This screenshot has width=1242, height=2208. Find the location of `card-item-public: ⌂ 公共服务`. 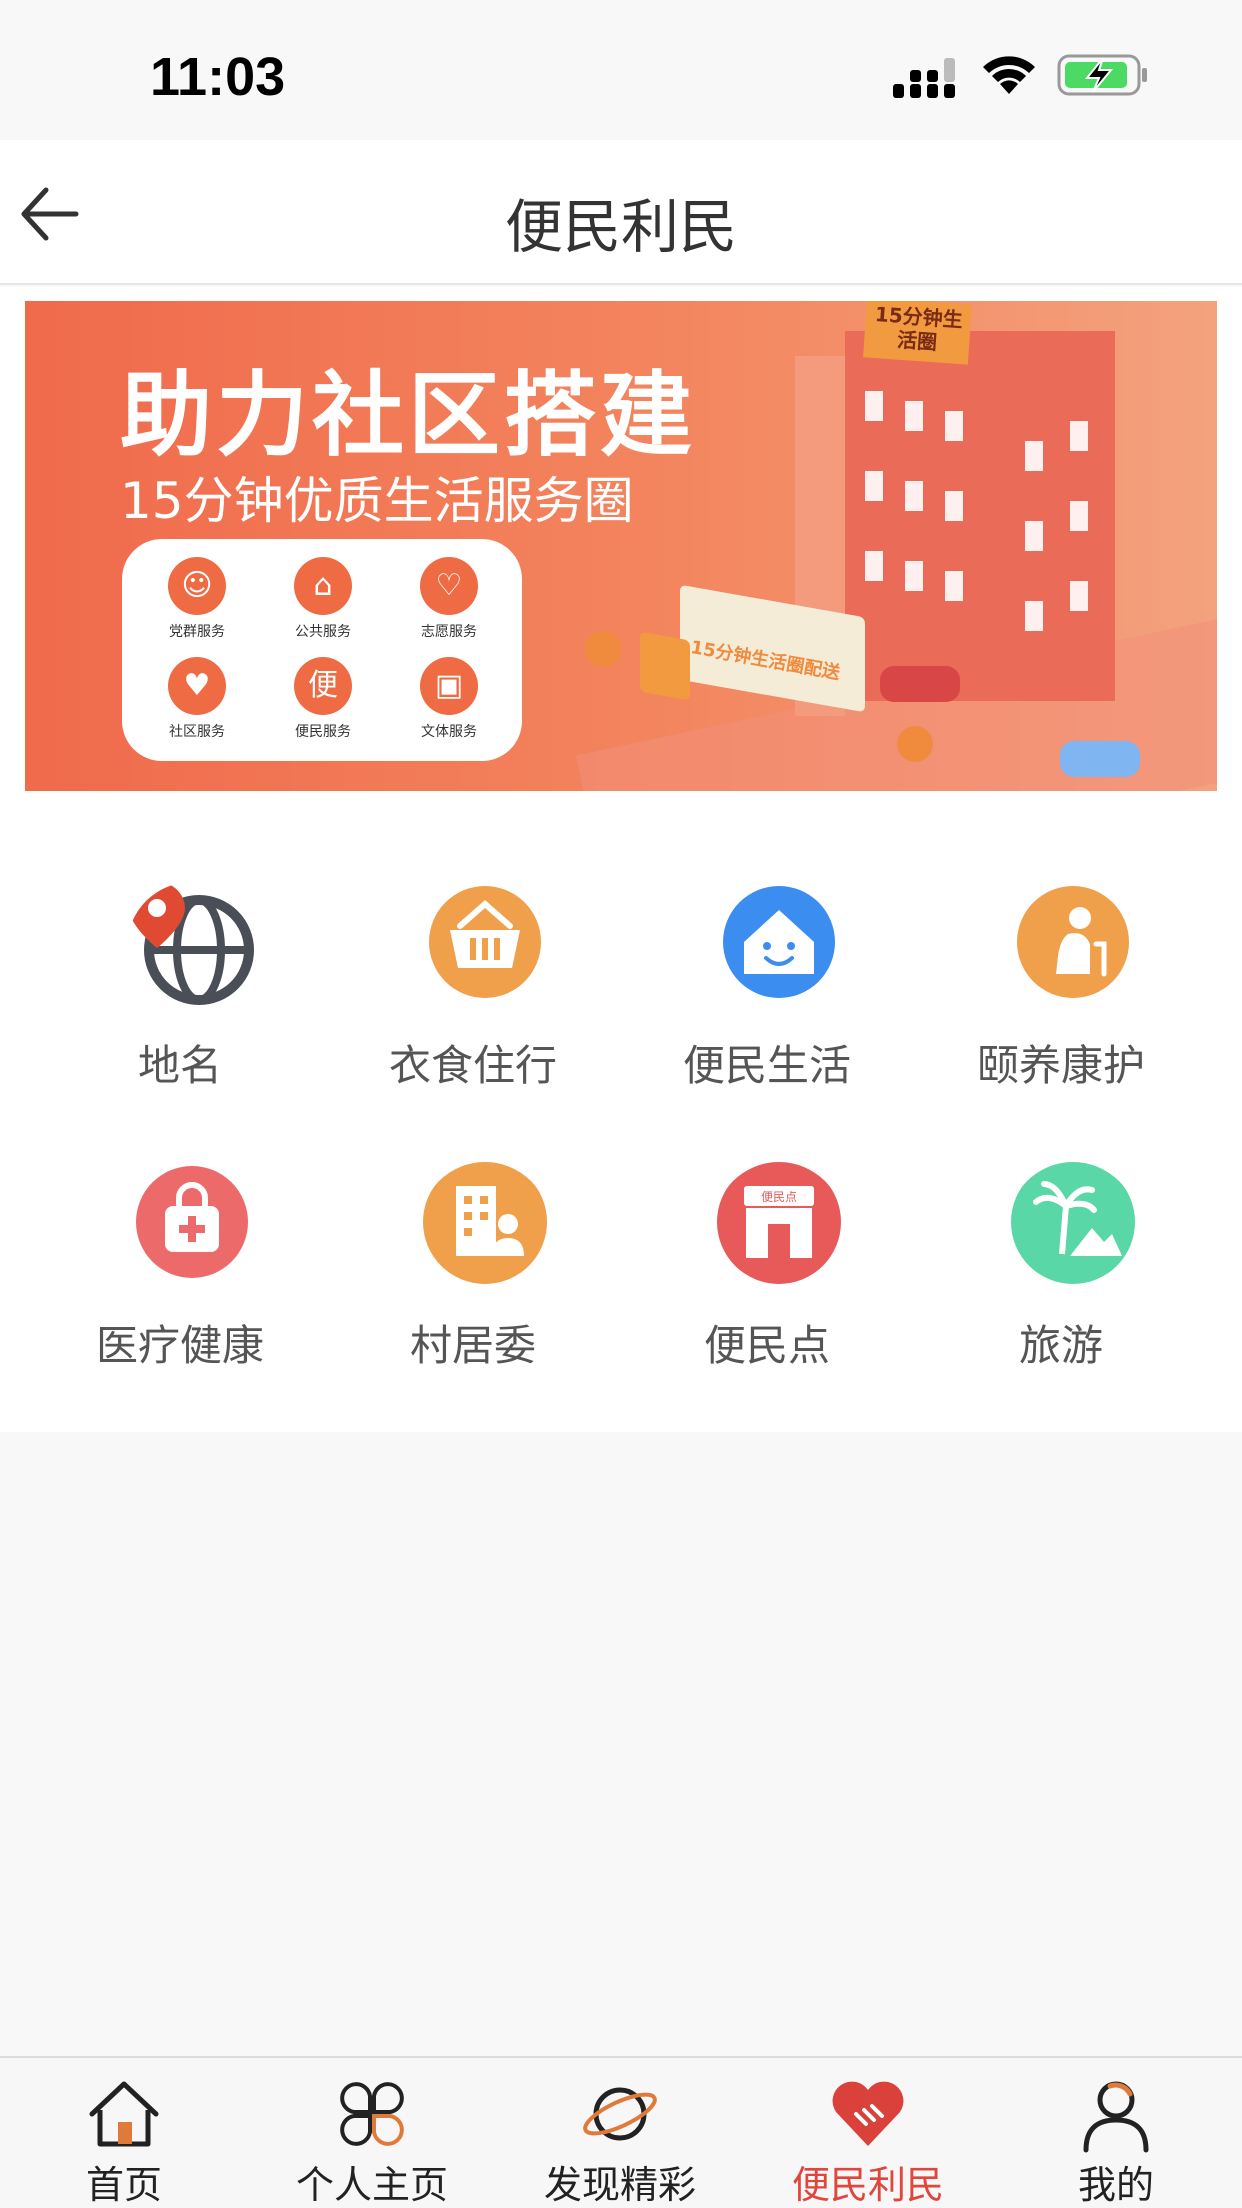

card-item-public: ⌂ 公共服务 is located at coordinates (323, 599).